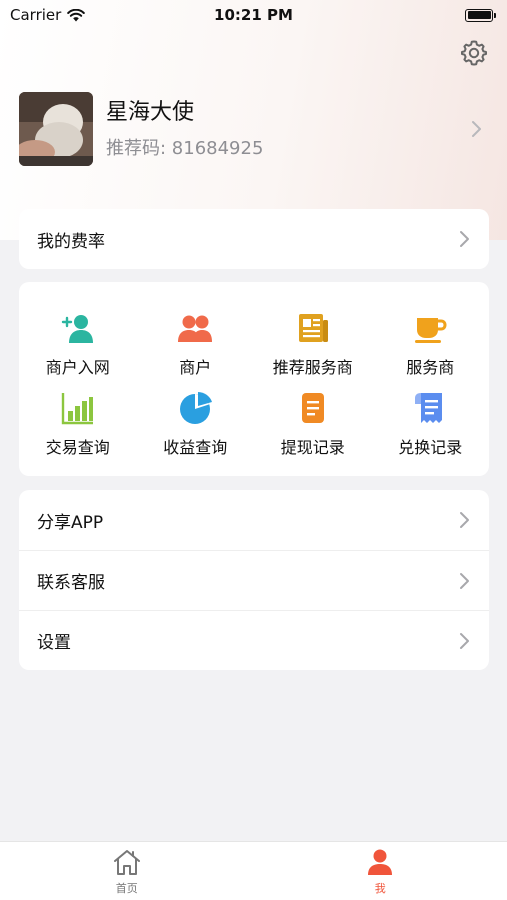 This screenshot has width=507, height=900. I want to click on person-icon, so click(380, 862).